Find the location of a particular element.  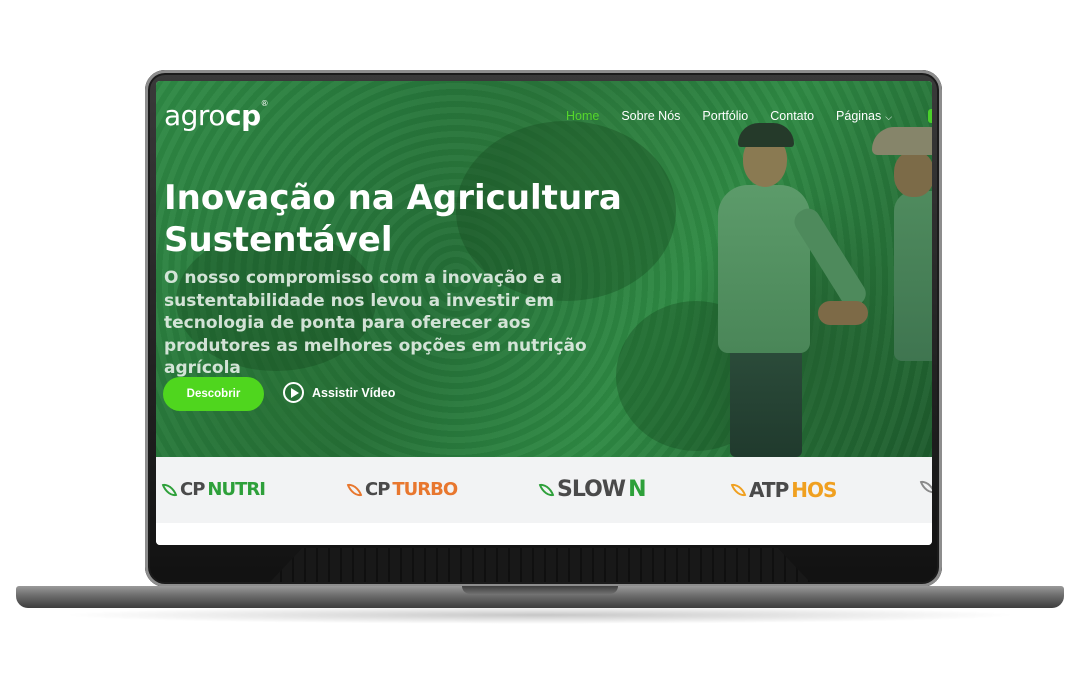

brand-atphos-logo: ATP HOS is located at coordinates (783, 490).